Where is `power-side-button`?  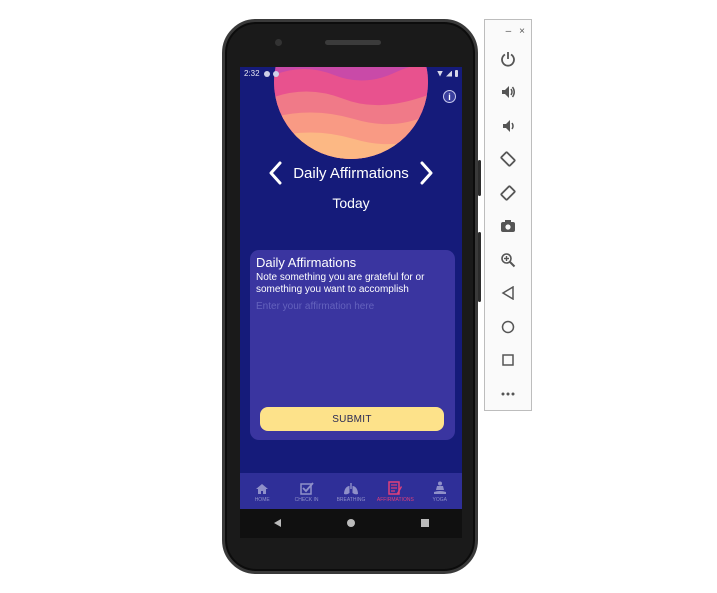 power-side-button is located at coordinates (479, 178).